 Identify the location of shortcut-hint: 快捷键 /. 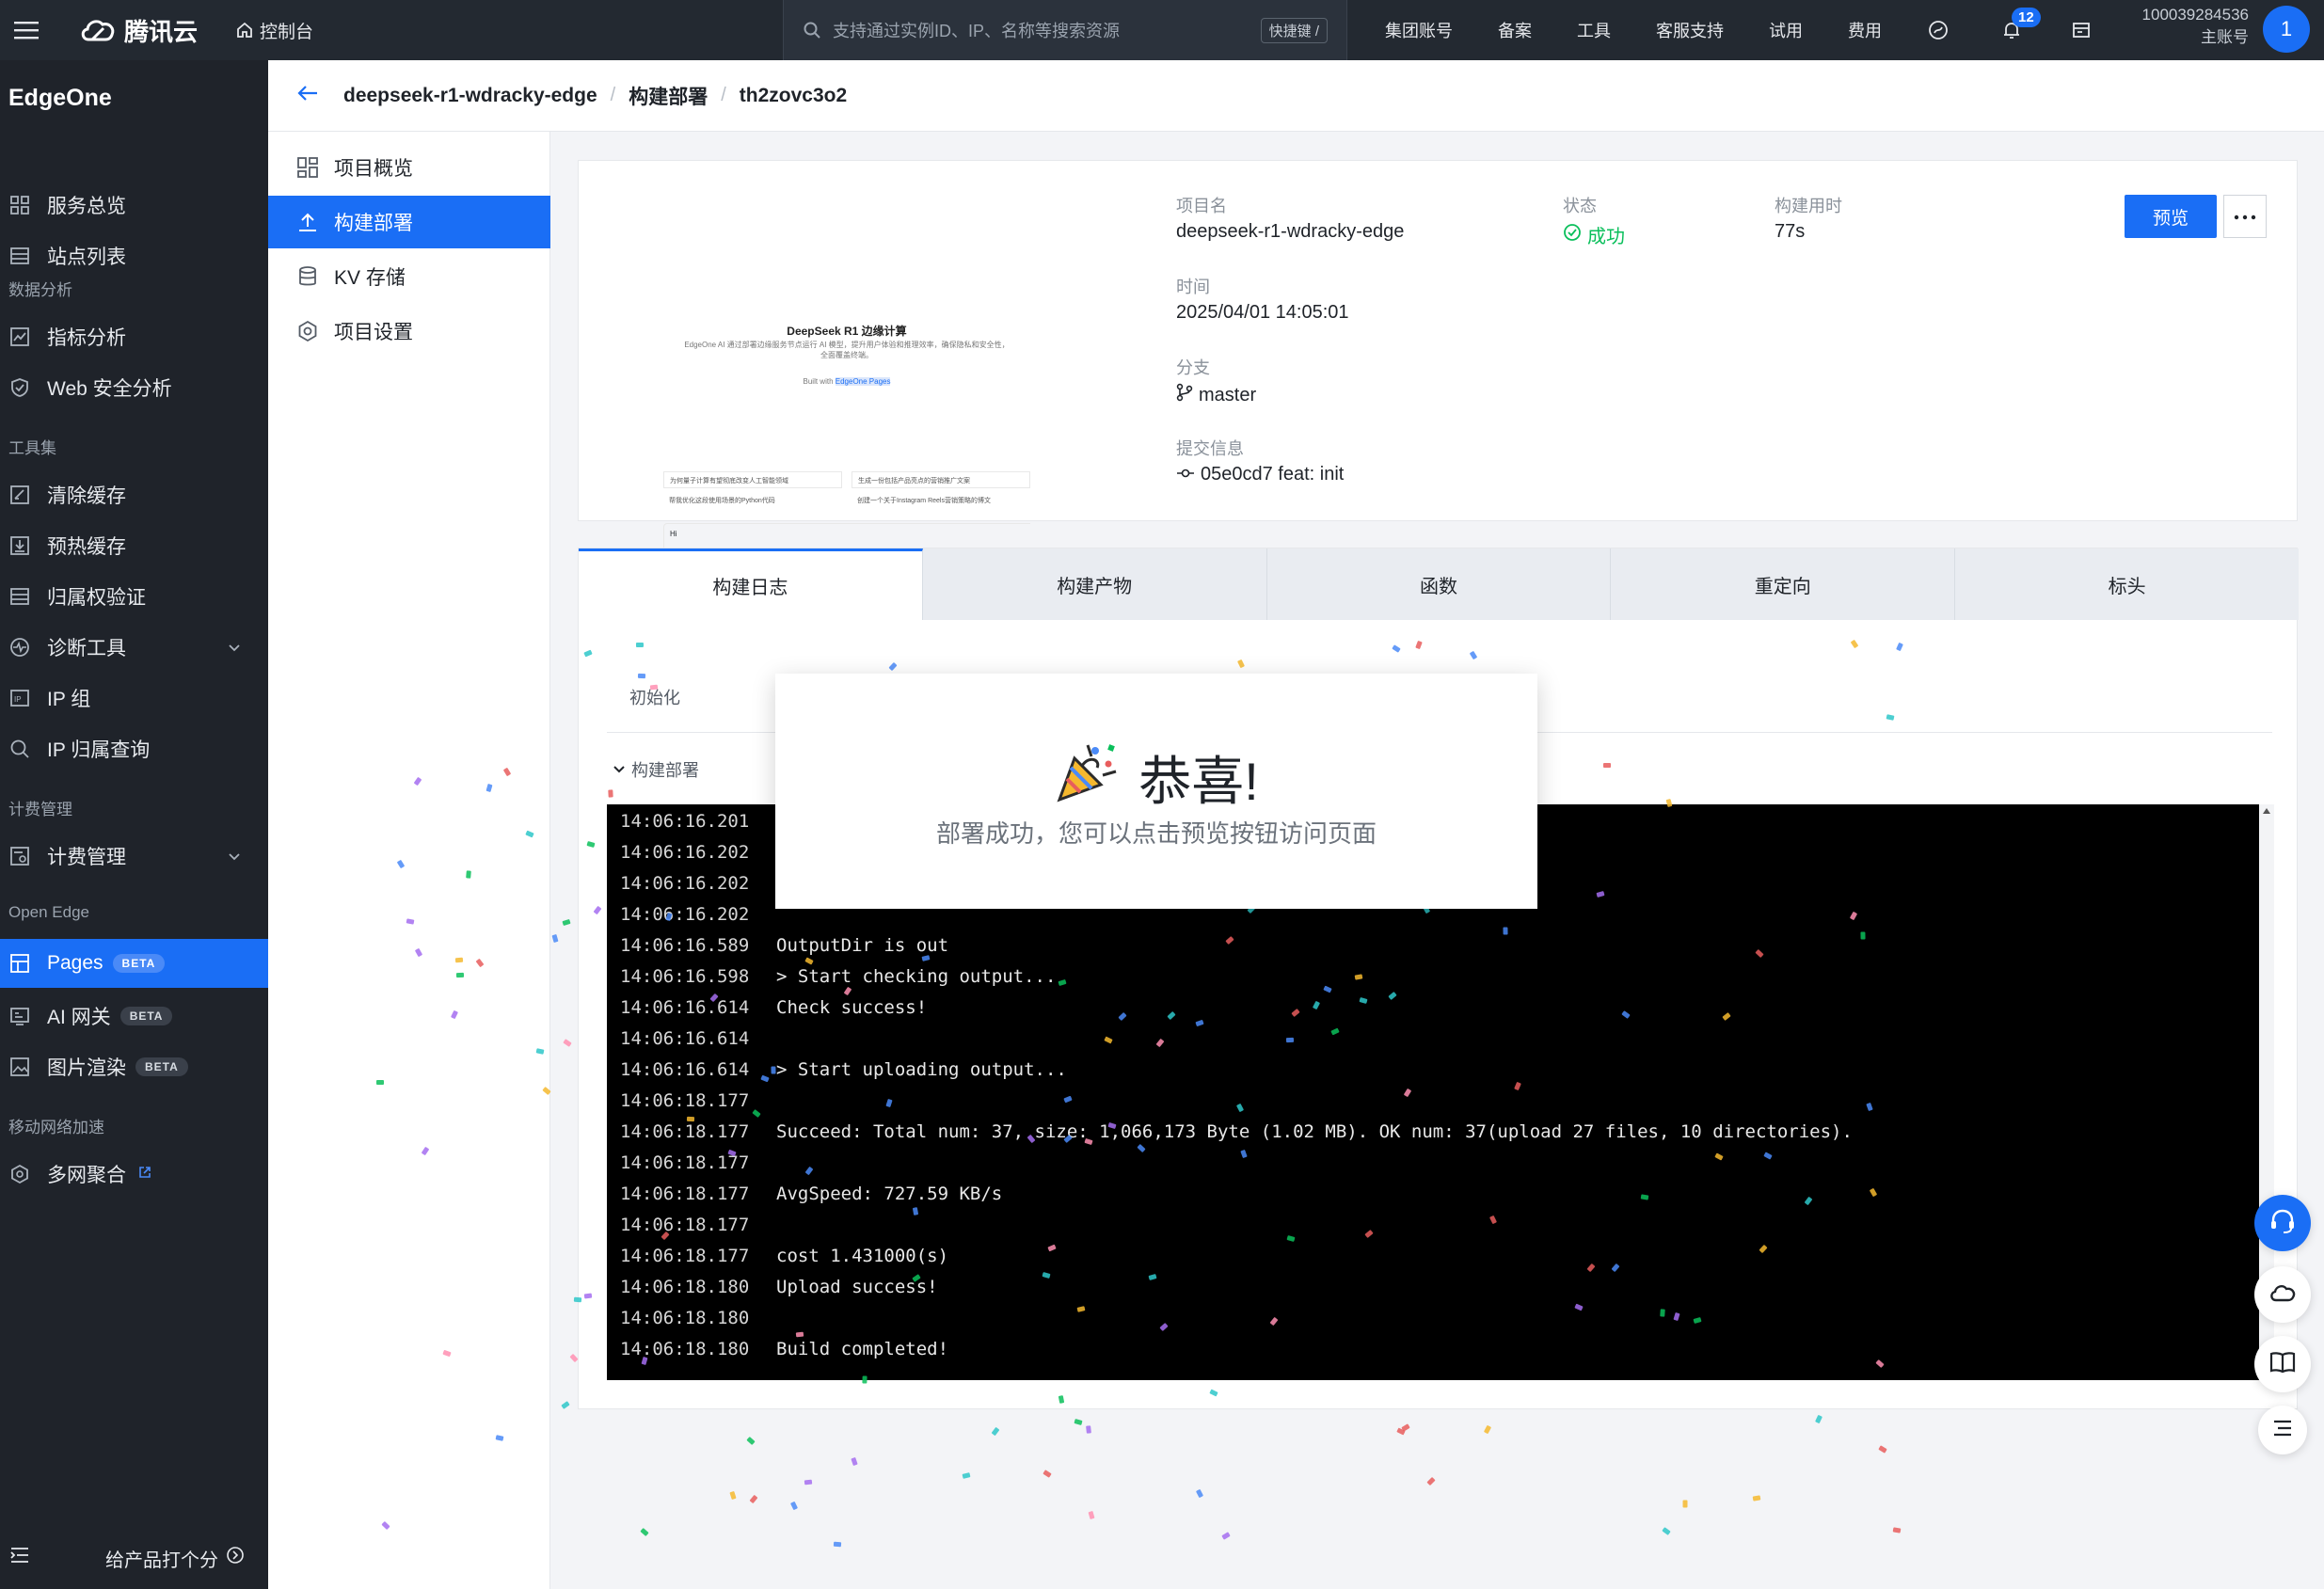
(1294, 30).